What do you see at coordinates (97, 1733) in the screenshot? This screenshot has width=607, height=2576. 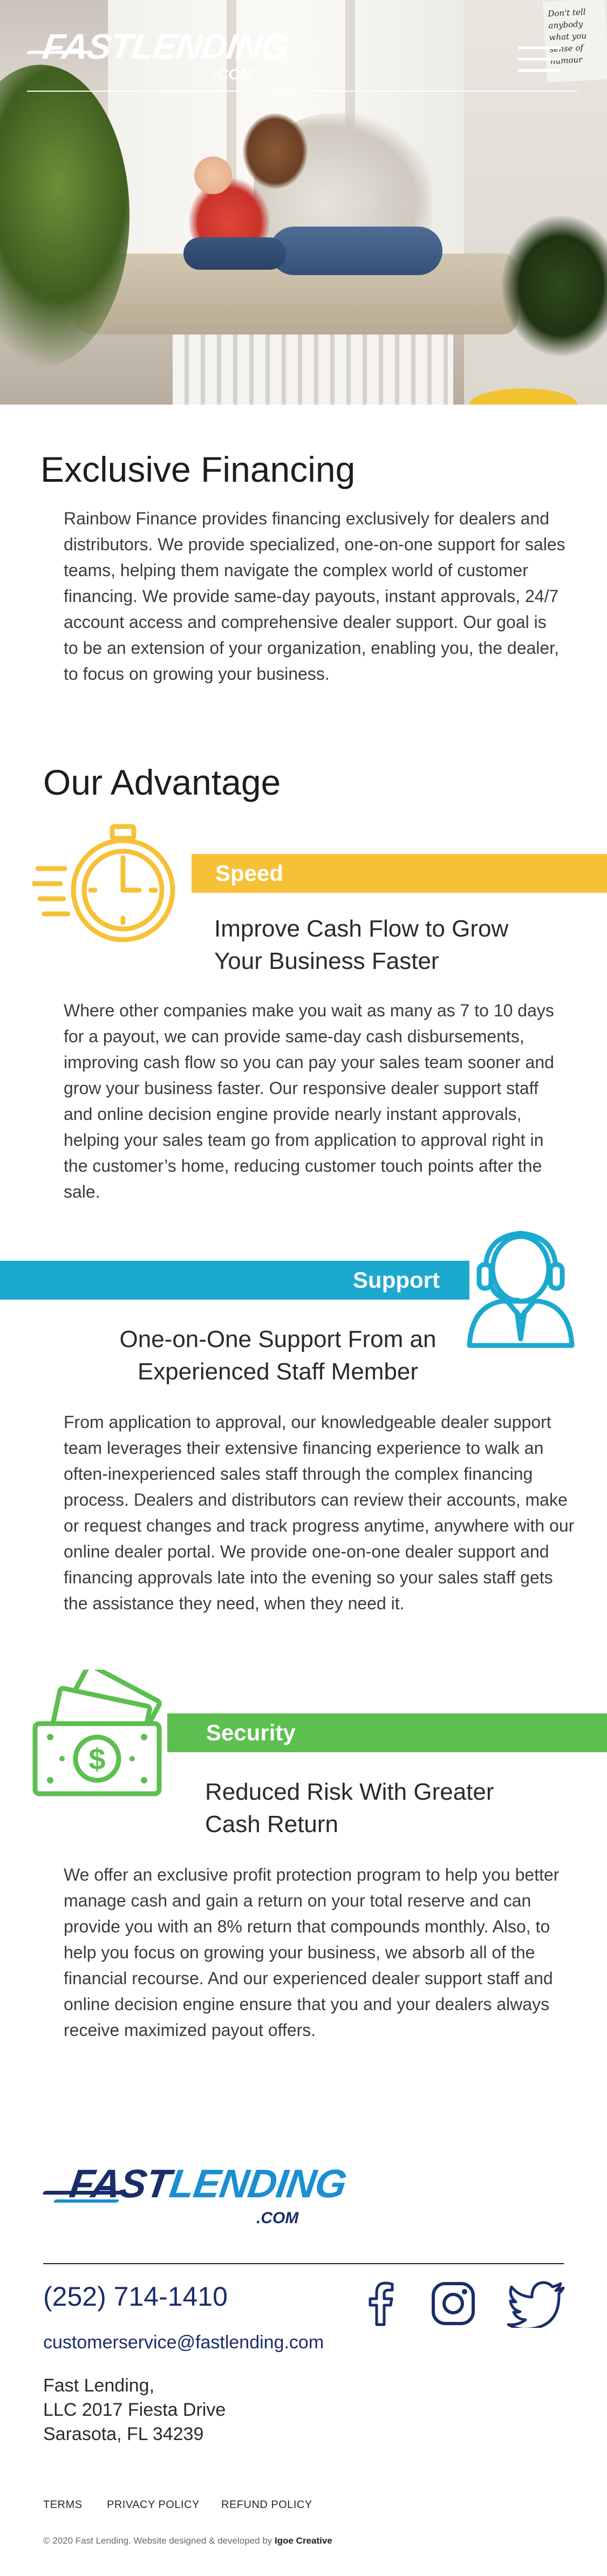 I see `cash-bills-icon: $` at bounding box center [97, 1733].